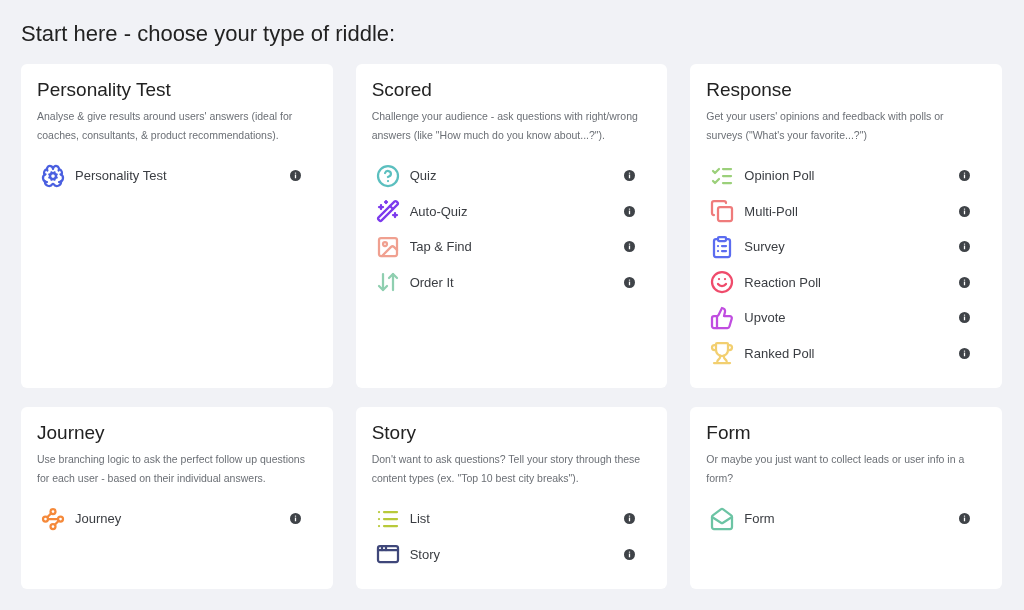 This screenshot has width=1024, height=610. Describe the element at coordinates (394, 433) in the screenshot. I see `card-title: Story` at that location.